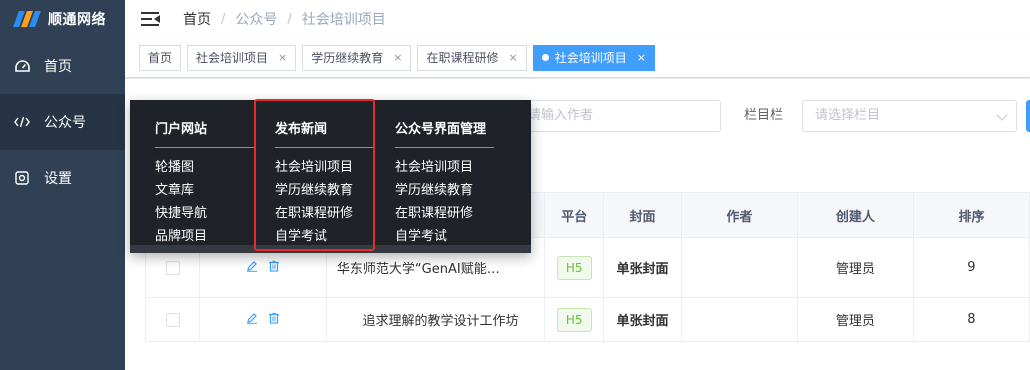  What do you see at coordinates (444, 167) in the screenshot?
I see `menu-item: 社会培训项目` at bounding box center [444, 167].